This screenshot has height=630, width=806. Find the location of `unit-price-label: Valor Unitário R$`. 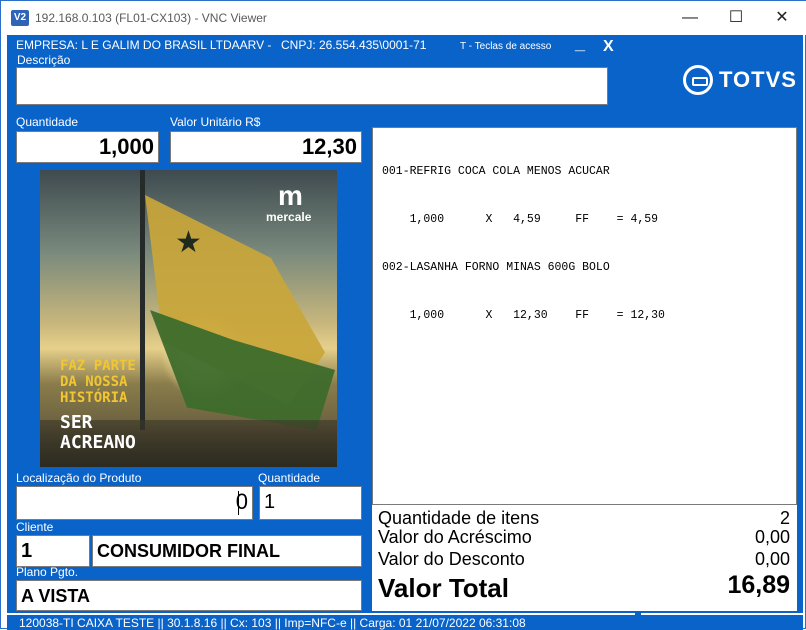

unit-price-label: Valor Unitário R$ is located at coordinates (215, 122).